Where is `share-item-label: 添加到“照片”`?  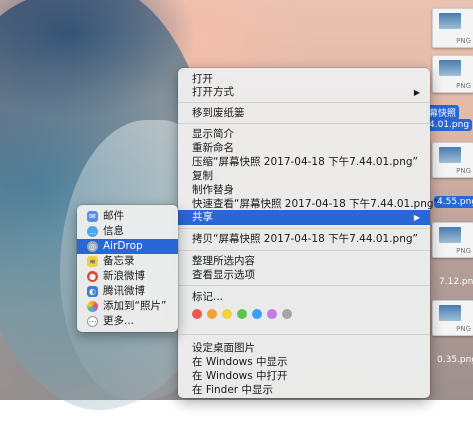 share-item-label: 添加到“照片” is located at coordinates (135, 306).